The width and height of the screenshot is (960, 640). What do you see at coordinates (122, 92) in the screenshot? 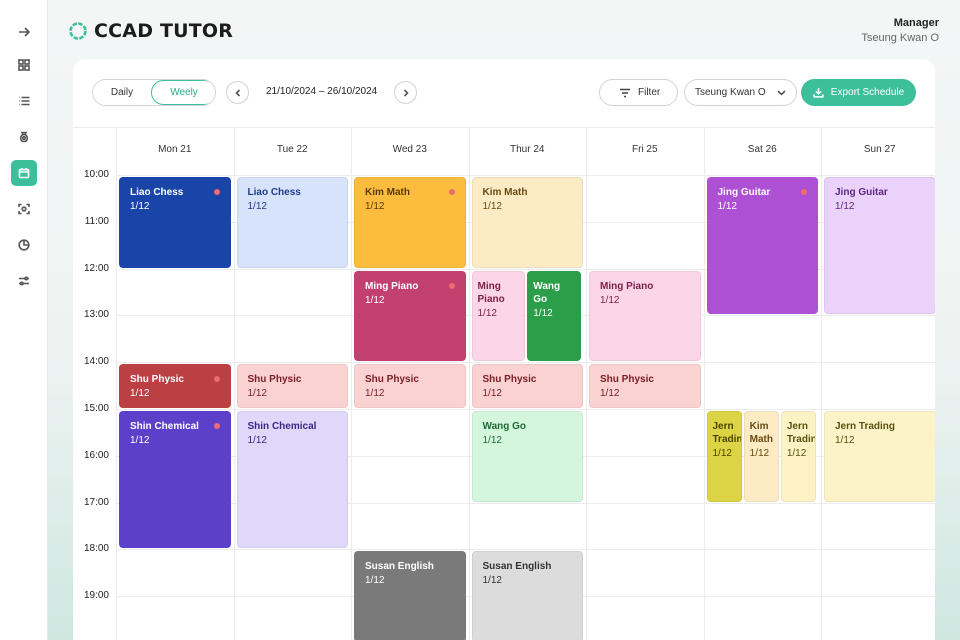
I see `daily-view-button: Daily` at bounding box center [122, 92].